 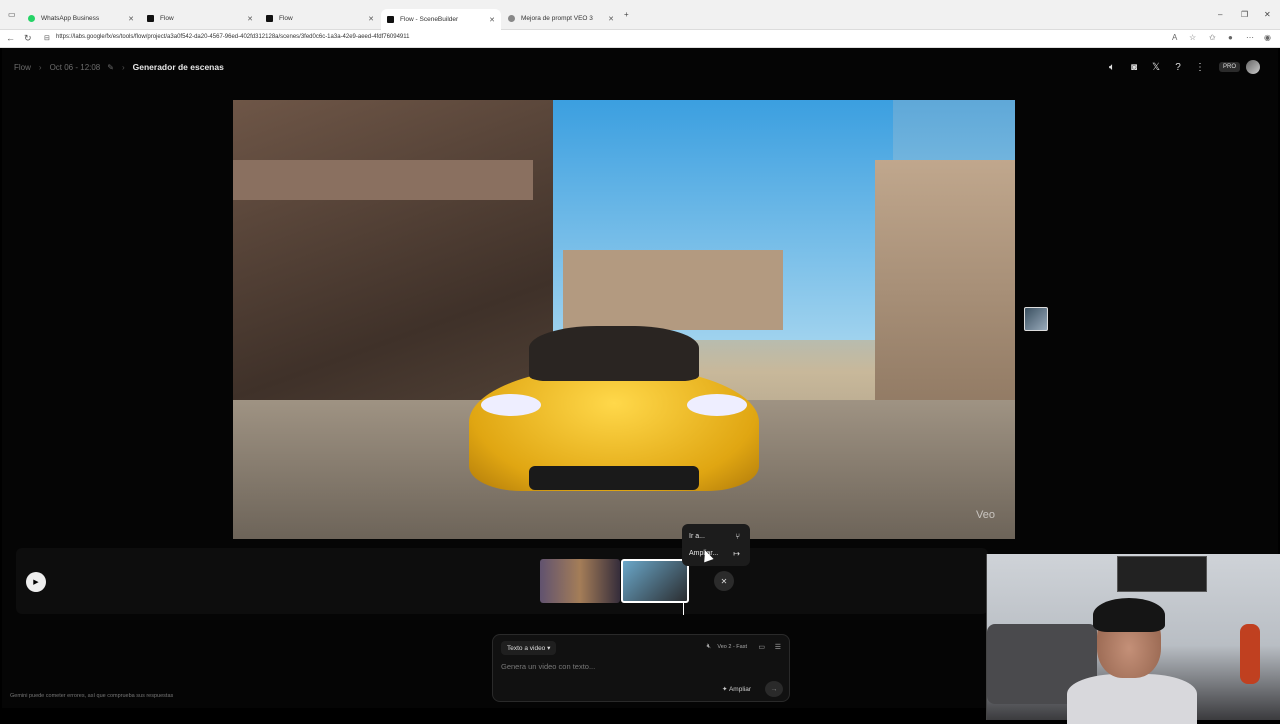 What do you see at coordinates (761, 647) in the screenshot?
I see `aspect-ratio-icon: ▭` at bounding box center [761, 647].